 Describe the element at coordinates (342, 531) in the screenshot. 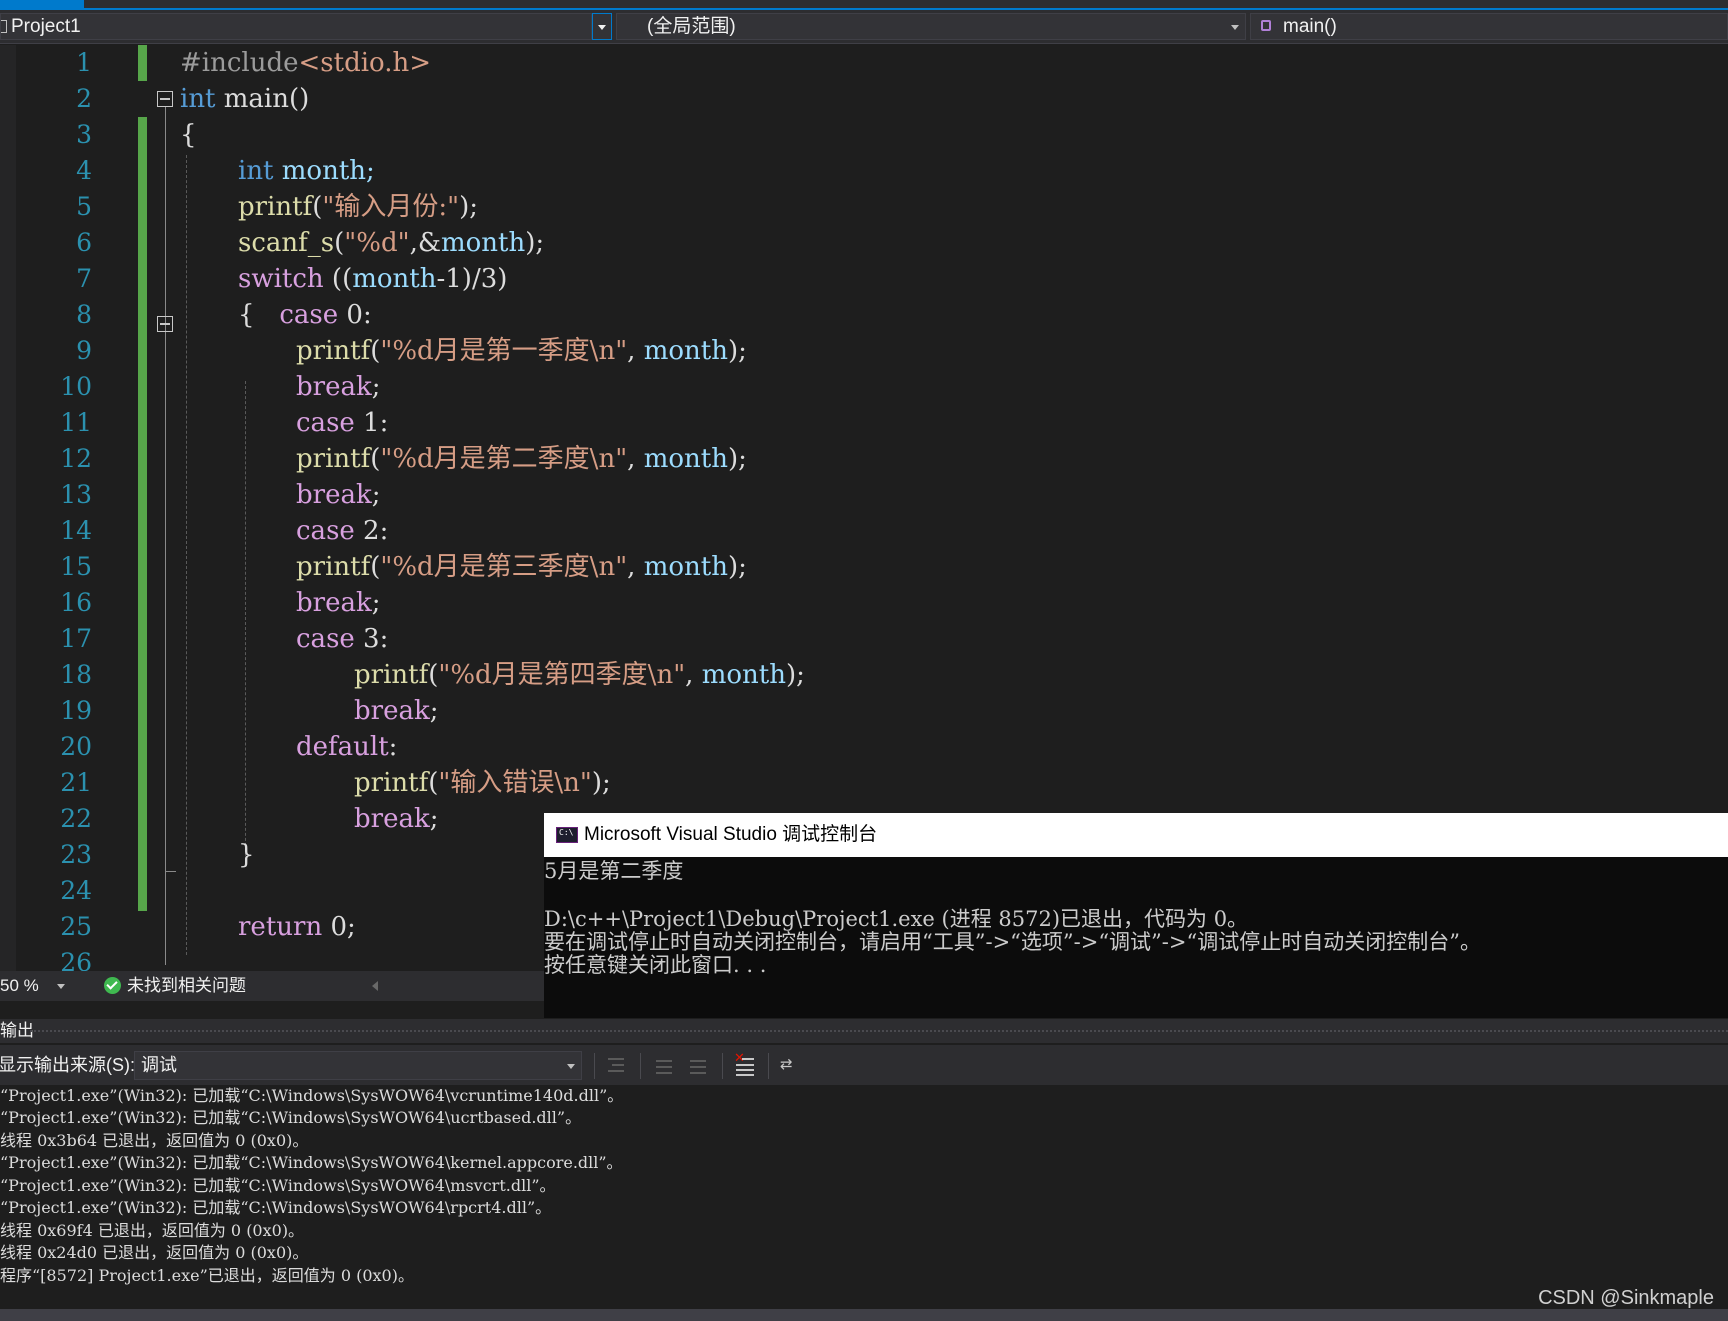

I see `code-line-14: case 2:` at that location.